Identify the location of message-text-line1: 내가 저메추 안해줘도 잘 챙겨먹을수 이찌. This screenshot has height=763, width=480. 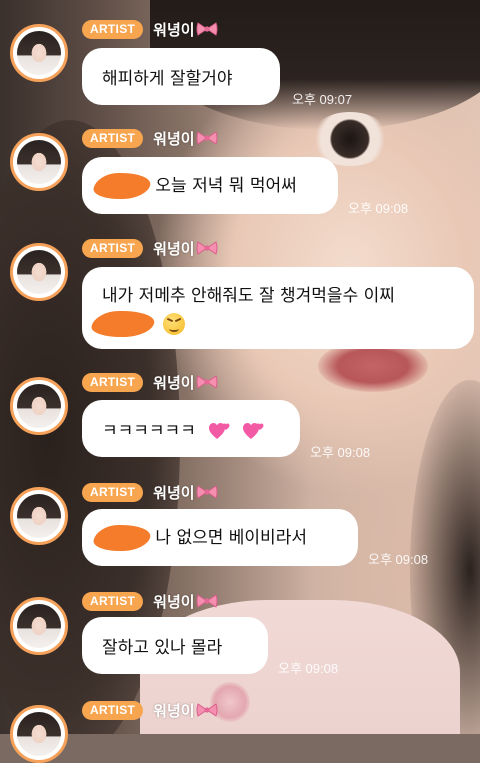
(248, 296).